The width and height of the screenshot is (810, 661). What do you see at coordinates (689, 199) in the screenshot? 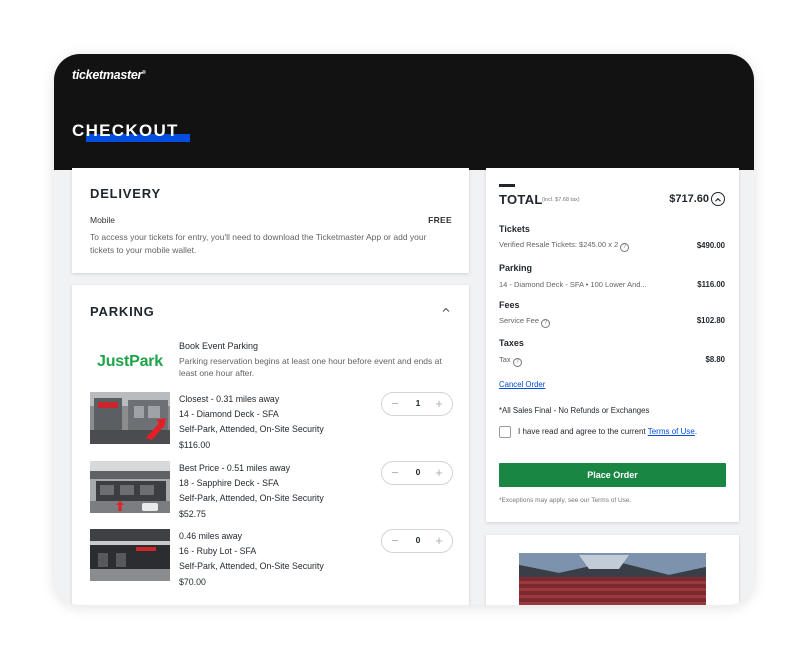
I see `total-amount: $717.60` at bounding box center [689, 199].